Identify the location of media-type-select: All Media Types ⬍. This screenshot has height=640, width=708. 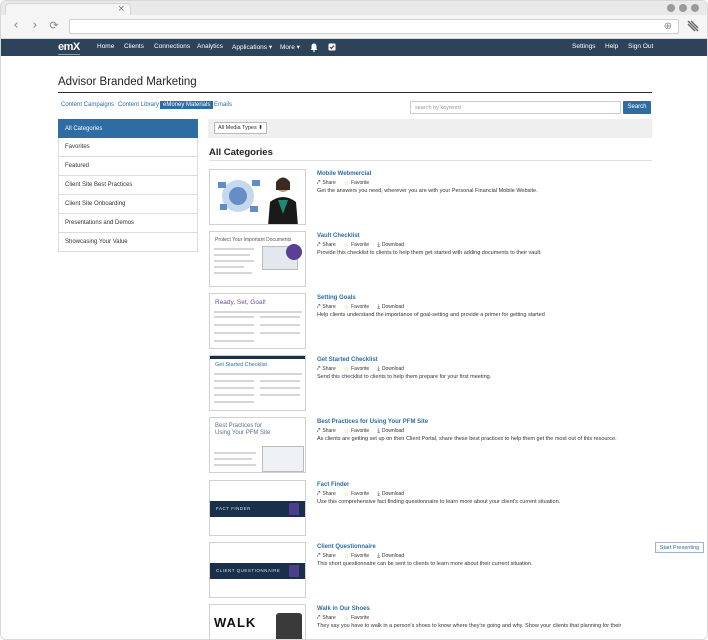
(240, 128).